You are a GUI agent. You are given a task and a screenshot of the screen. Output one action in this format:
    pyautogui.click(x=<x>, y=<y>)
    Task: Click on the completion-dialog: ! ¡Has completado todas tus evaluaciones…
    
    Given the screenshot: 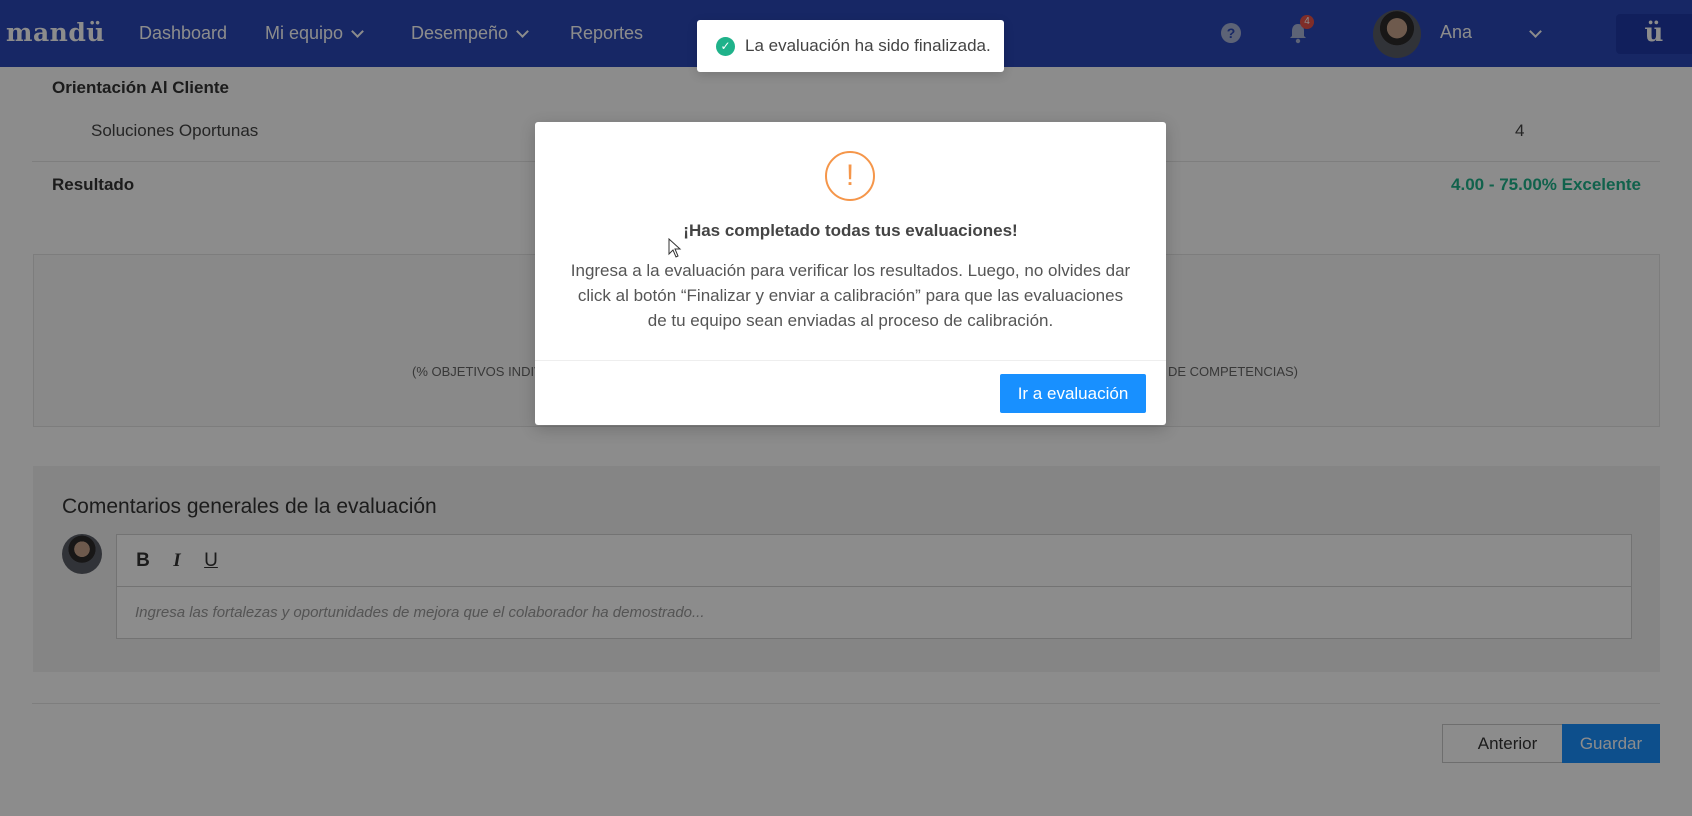 What is the action you would take?
    pyautogui.click(x=850, y=273)
    